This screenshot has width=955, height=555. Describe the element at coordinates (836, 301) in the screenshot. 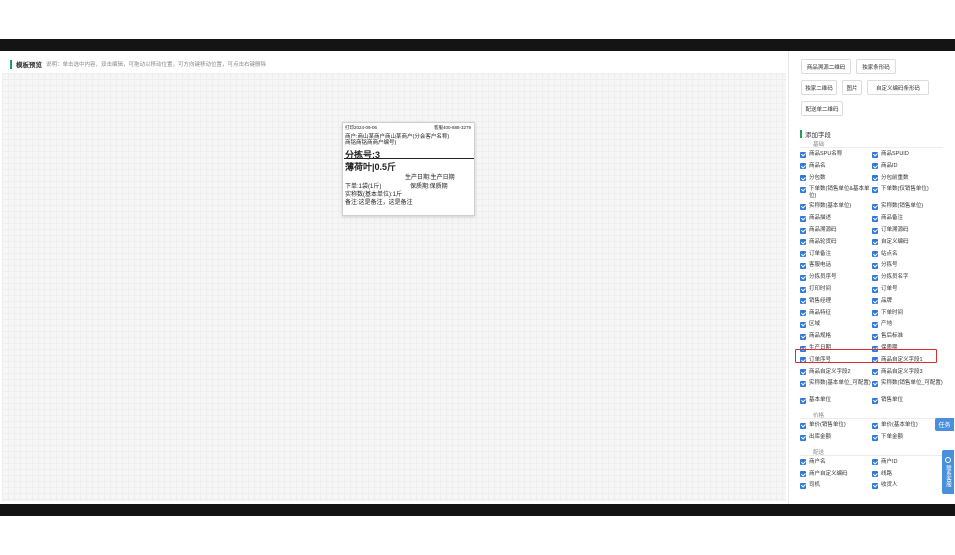

I see `field-option: 销售经理` at that location.